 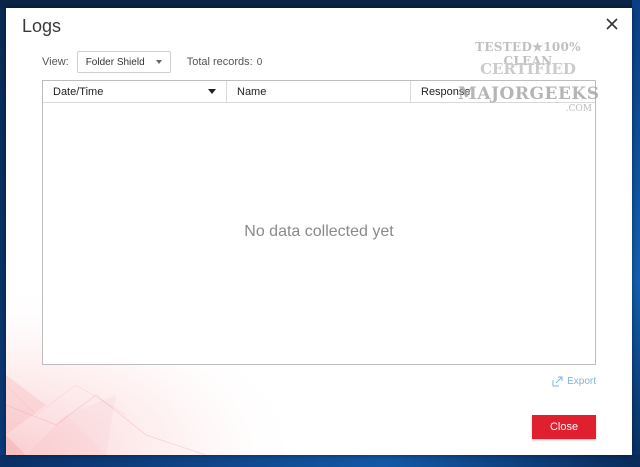 I want to click on watermark-line-3: MAJORGEEKS, so click(x=529, y=94).